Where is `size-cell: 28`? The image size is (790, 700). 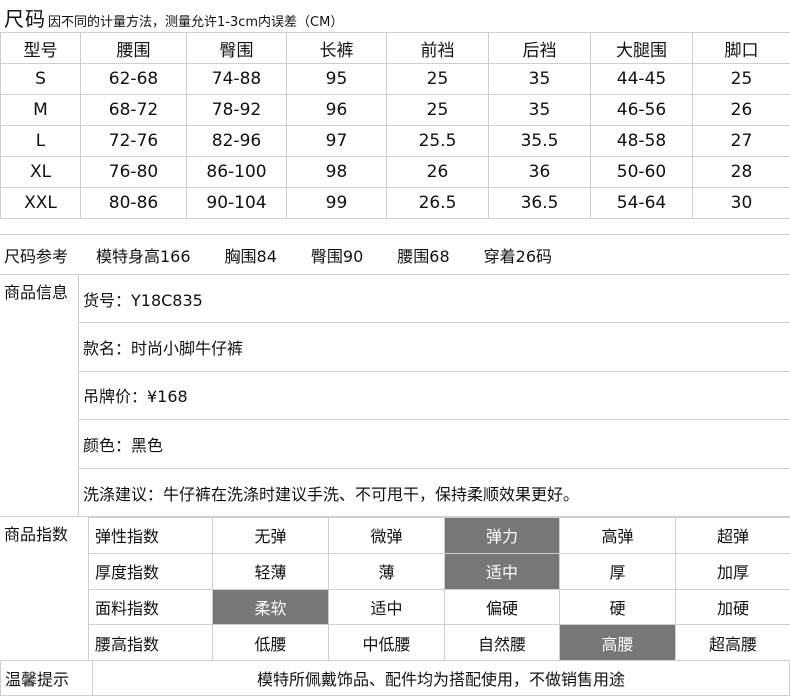
size-cell: 28 is located at coordinates (741, 172).